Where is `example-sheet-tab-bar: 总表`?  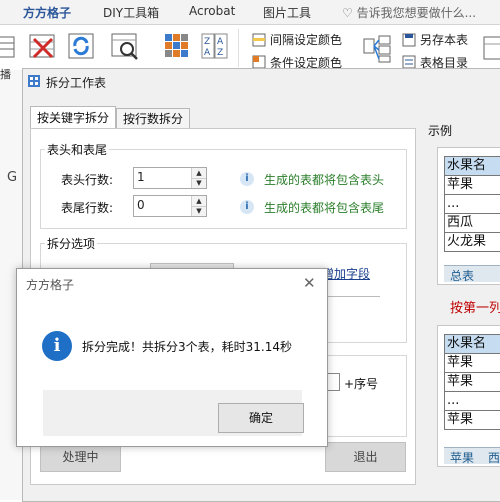 example-sheet-tab-bar: 总表 is located at coordinates (472, 274).